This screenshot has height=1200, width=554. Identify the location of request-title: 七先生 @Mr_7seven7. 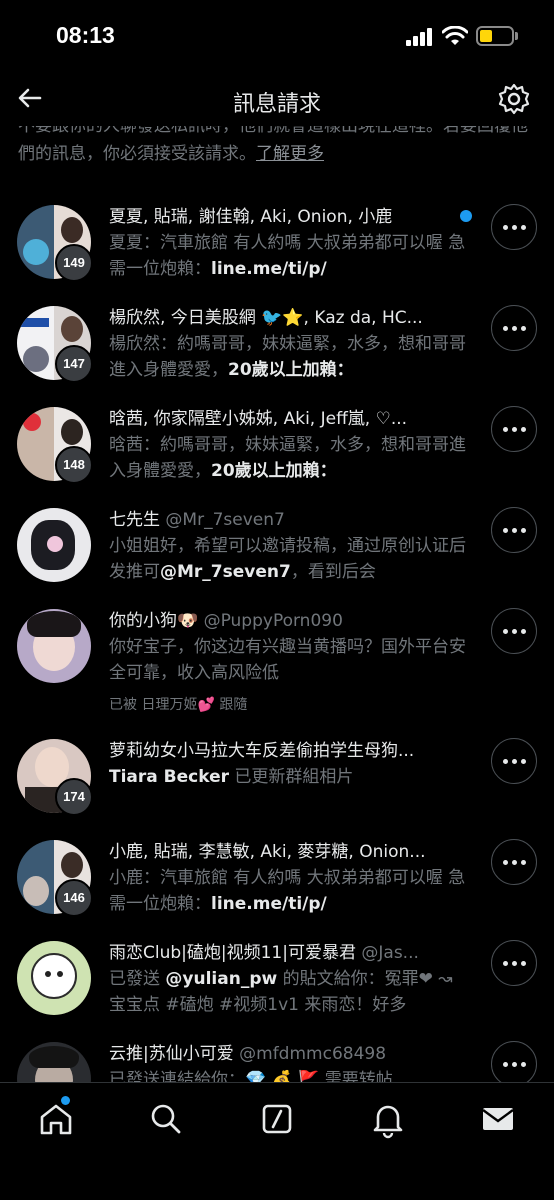
(197, 520).